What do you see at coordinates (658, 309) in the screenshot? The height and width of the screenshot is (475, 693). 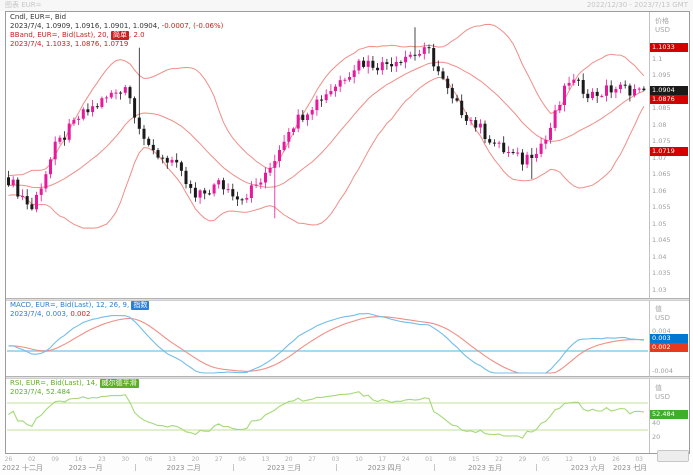 I see `macd-axis-label: 值` at bounding box center [658, 309].